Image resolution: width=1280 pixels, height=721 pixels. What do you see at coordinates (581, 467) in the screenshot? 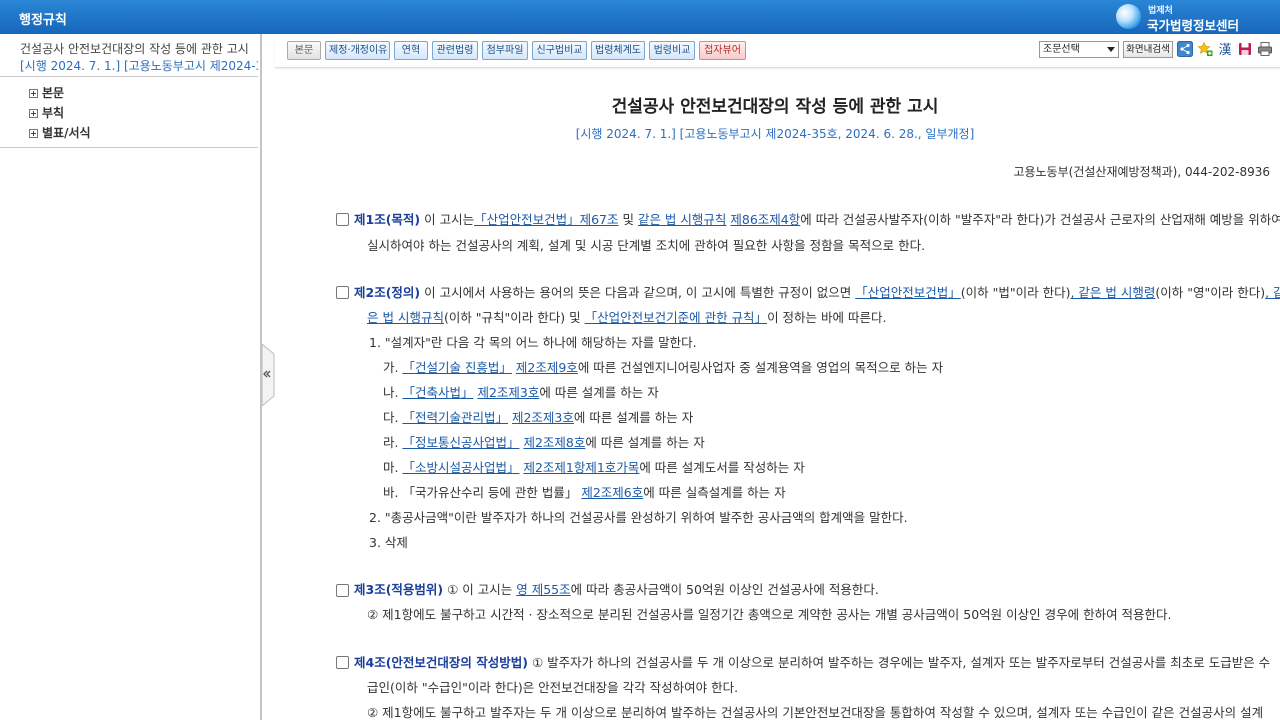
I see `article-link: 제2조제1항제1호가목` at bounding box center [581, 467].